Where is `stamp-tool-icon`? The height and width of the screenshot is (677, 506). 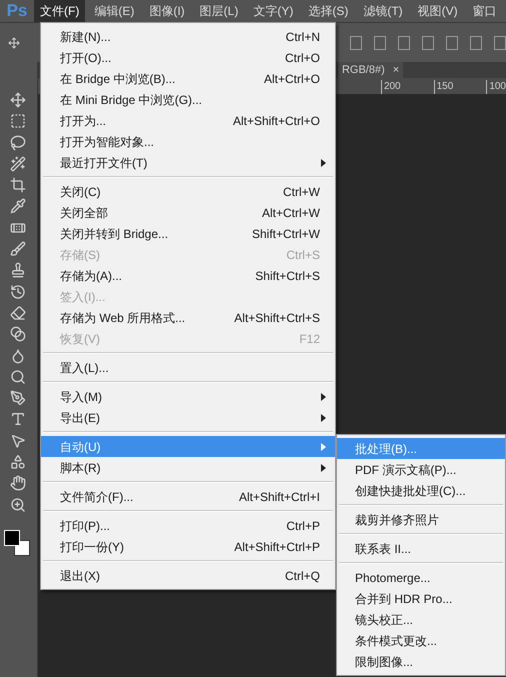 stamp-tool-icon is located at coordinates (18, 270).